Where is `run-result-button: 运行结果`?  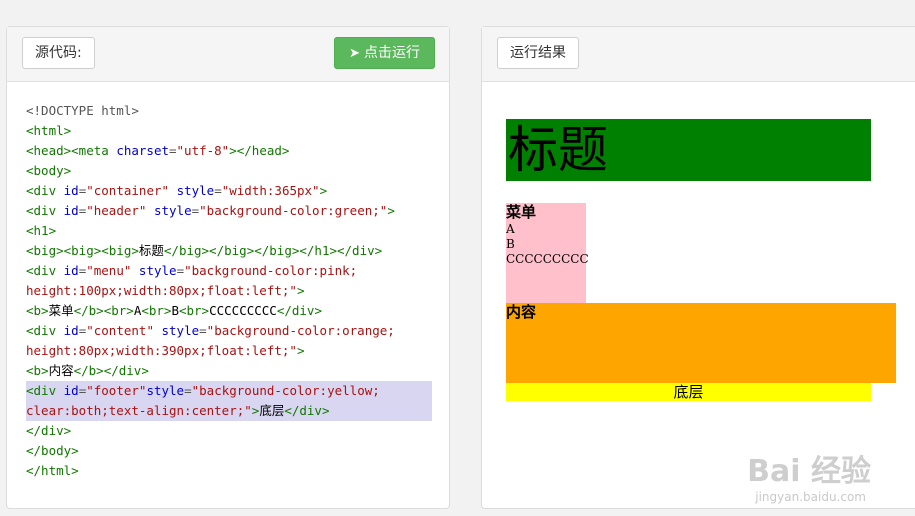 run-result-button: 运行结果 is located at coordinates (538, 53).